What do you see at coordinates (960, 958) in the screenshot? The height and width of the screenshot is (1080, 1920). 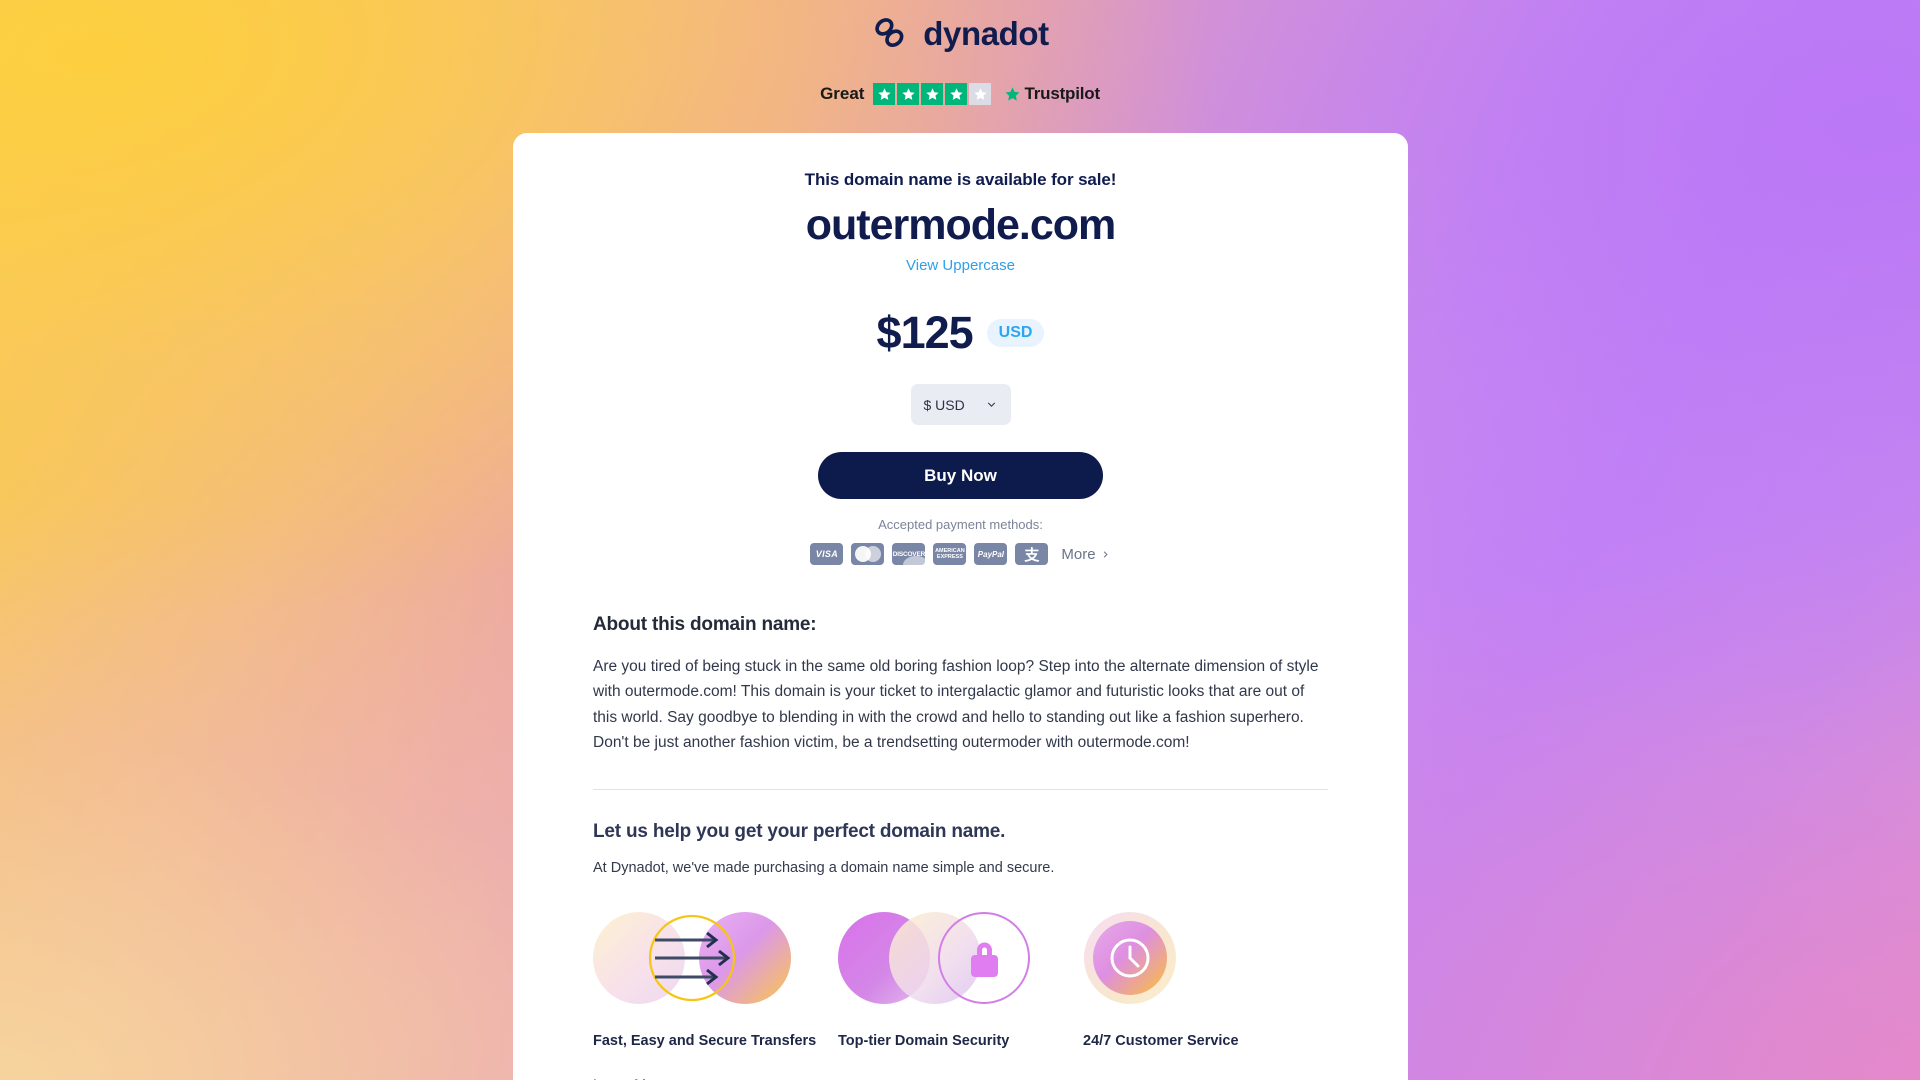 I see `padlock-icon` at bounding box center [960, 958].